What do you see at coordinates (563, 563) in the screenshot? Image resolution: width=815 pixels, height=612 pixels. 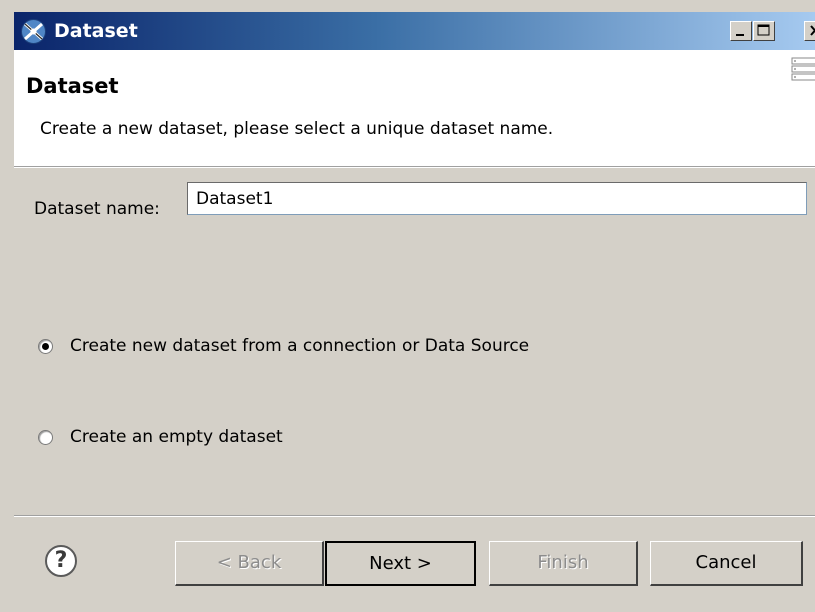 I see `finish-button: Finish` at bounding box center [563, 563].